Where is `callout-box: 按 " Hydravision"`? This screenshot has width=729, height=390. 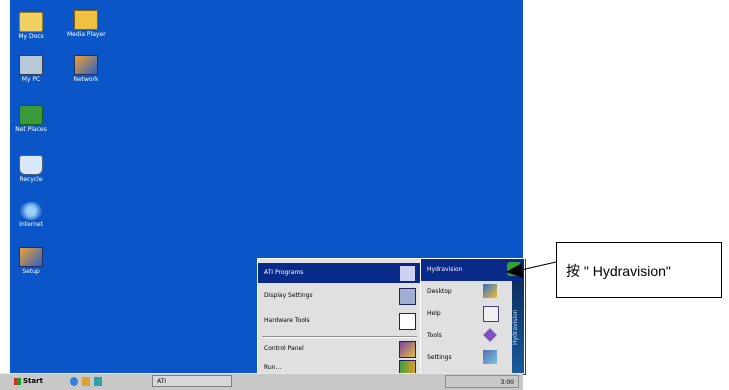
callout-box: 按 " Hydravision" is located at coordinates (639, 270).